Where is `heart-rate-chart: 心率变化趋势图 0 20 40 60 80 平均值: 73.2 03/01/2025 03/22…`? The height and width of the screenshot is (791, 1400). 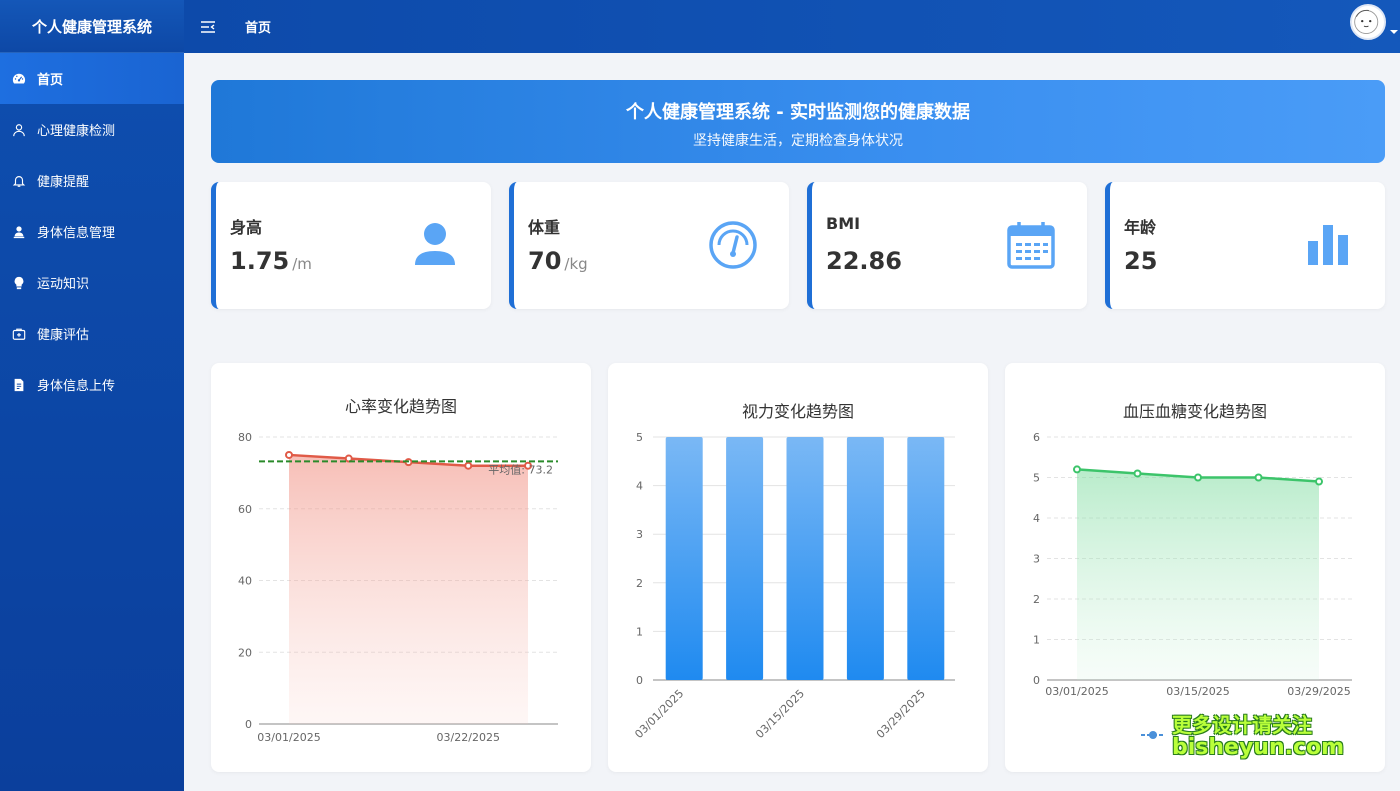 heart-rate-chart: 心率变化趋势图 0 20 40 60 80 平均值: 73.2 03/01/2025 03/22… is located at coordinates (398, 570).